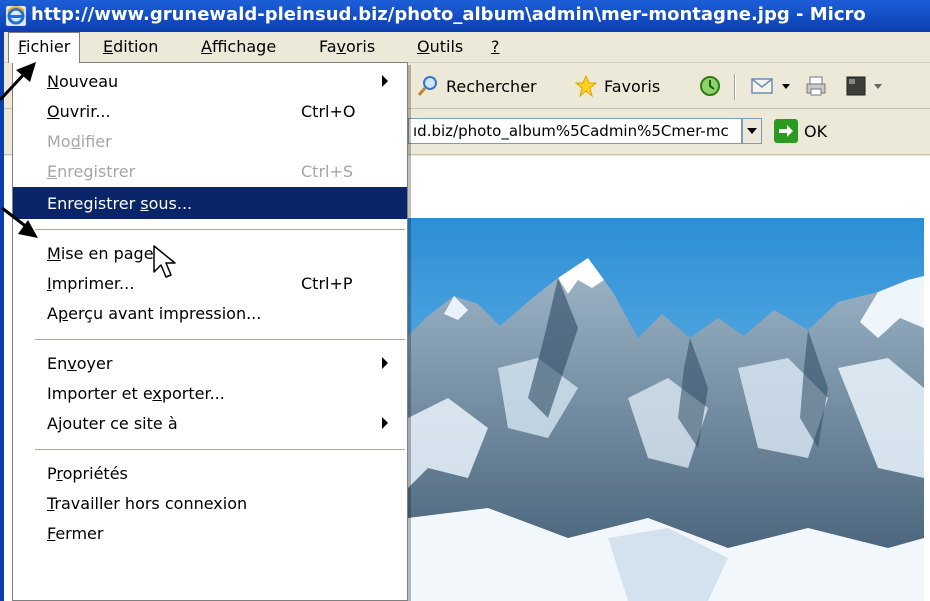 The height and width of the screenshot is (601, 930). I want to click on menu-item-label-pre: Enregistrer, so click(94, 203).